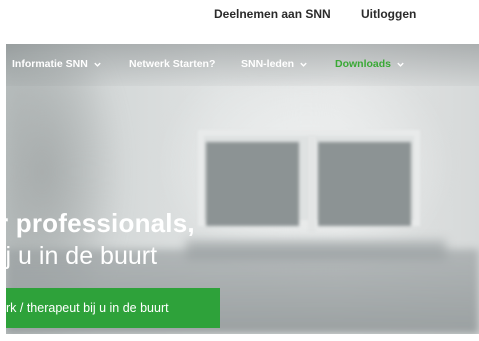 This screenshot has width=479, height=341. What do you see at coordinates (82, 256) in the screenshot?
I see `hero-subline: ij u in de buurt` at bounding box center [82, 256].